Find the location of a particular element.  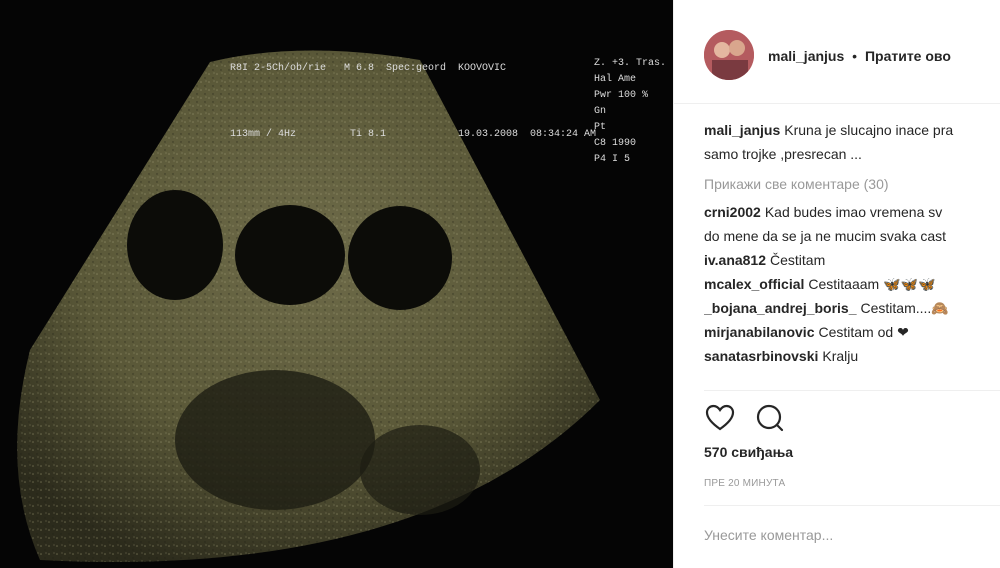

comment-username: mcalex_official is located at coordinates (754, 284).